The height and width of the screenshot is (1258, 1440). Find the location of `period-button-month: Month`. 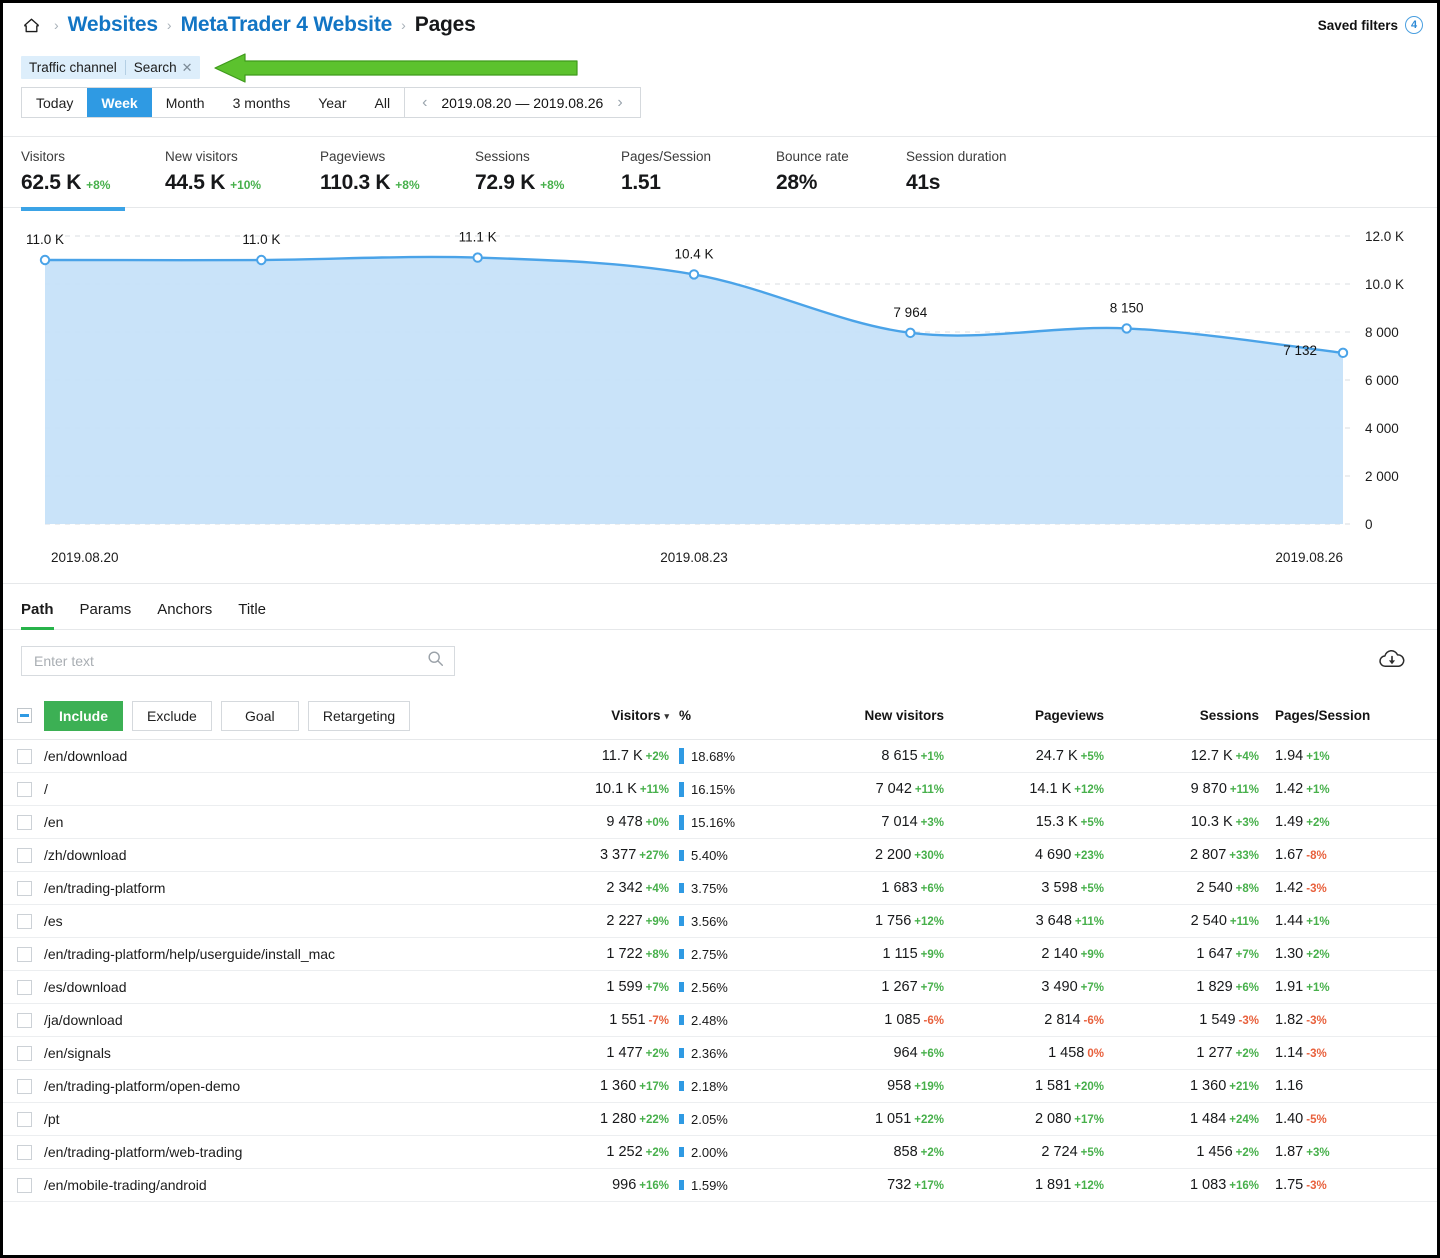

period-button-month: Month is located at coordinates (185, 102).